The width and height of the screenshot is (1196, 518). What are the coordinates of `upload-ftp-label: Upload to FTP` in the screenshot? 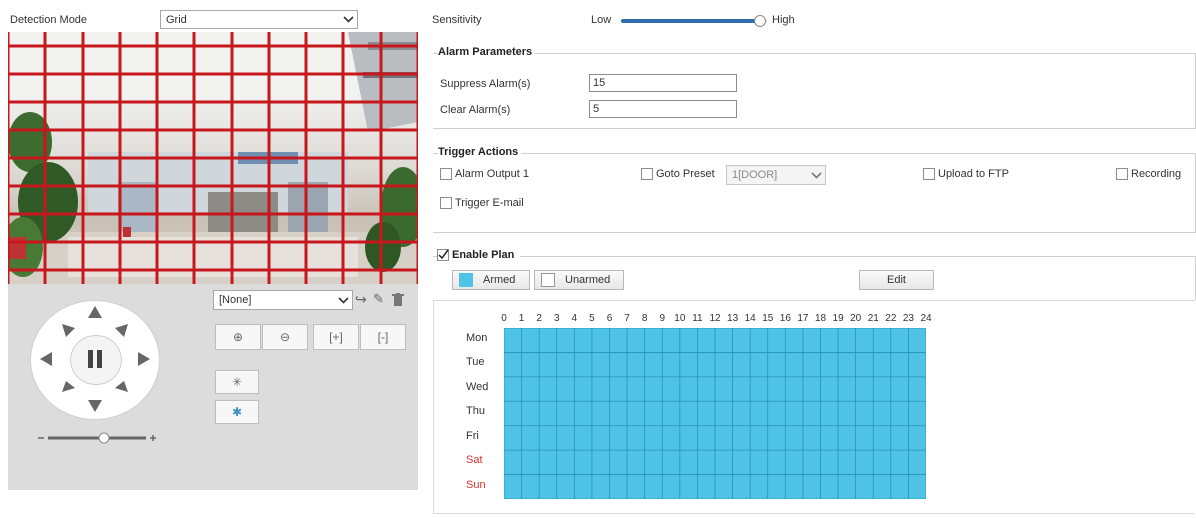 It's located at (973, 174).